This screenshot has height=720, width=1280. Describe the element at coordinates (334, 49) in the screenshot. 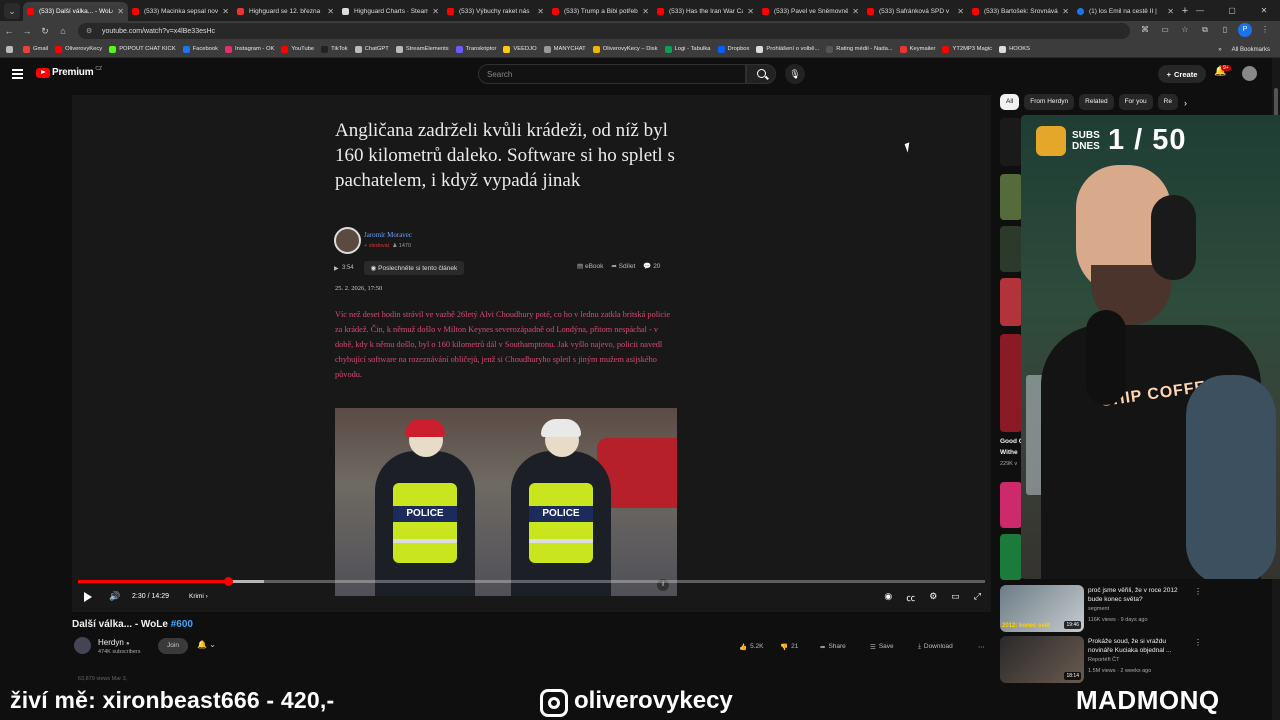

I see `bookmark-item: TikTok` at that location.